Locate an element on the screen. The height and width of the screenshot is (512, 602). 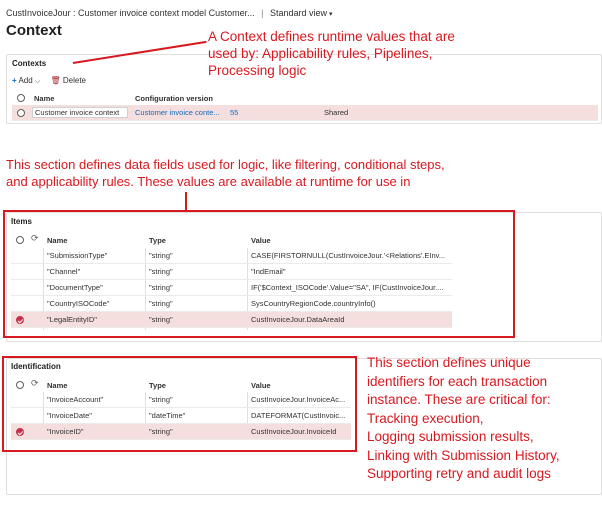
annotation-line: Tracking execution, is located at coordinates (425, 418).